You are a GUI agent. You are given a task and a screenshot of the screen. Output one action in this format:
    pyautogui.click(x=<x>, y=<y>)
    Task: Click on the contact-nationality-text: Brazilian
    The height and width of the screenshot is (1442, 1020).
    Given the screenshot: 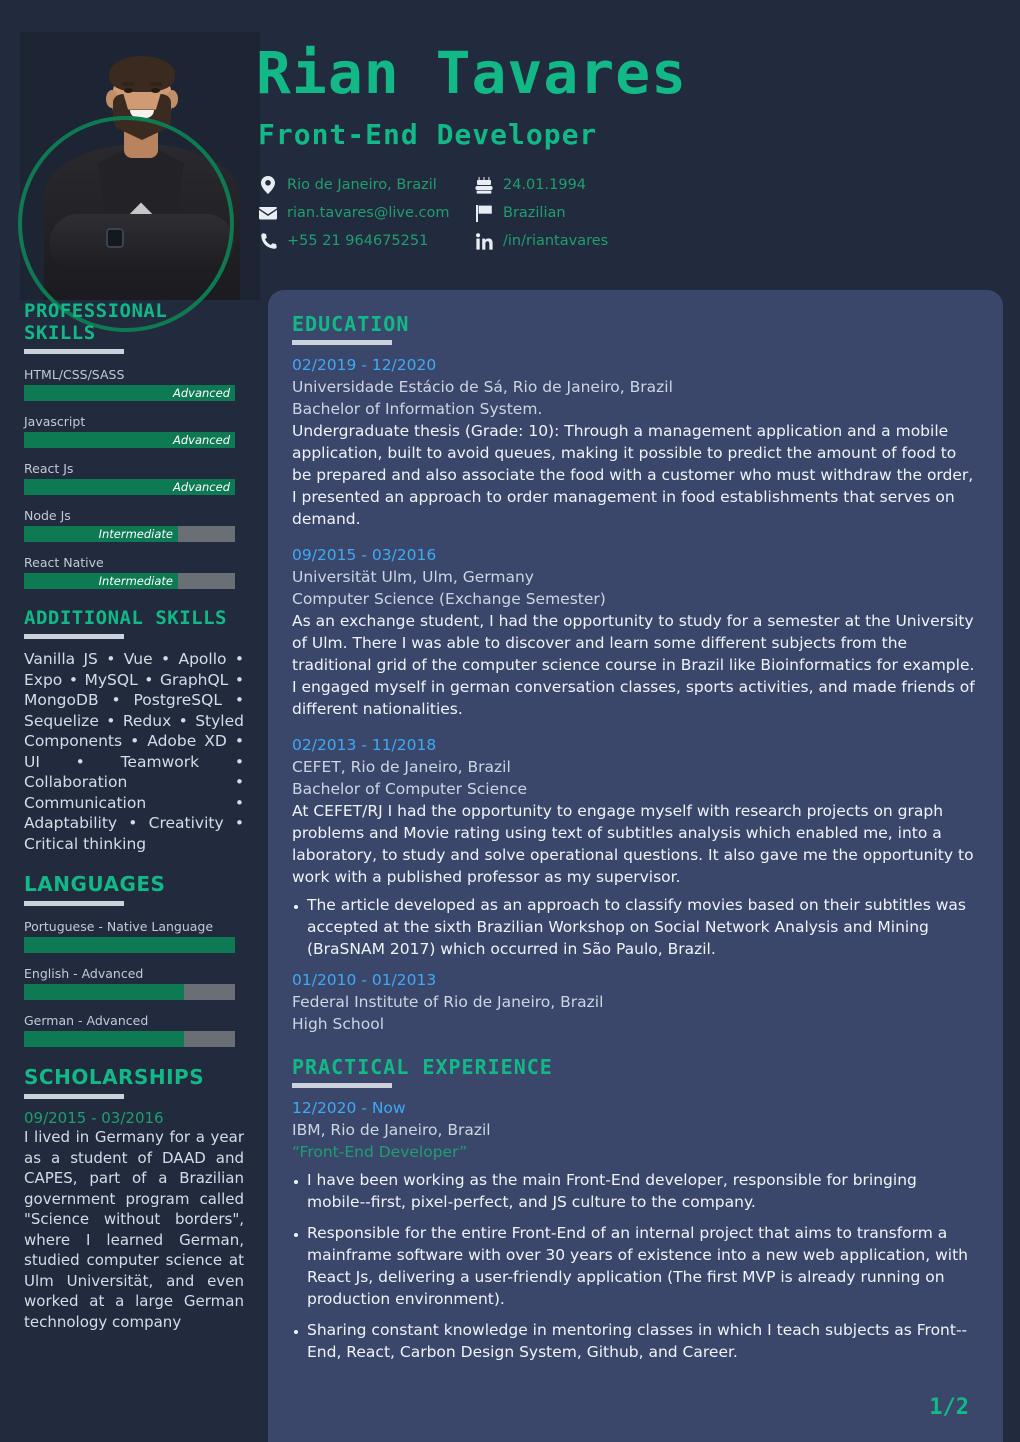 What is the action you would take?
    pyautogui.click(x=534, y=213)
    